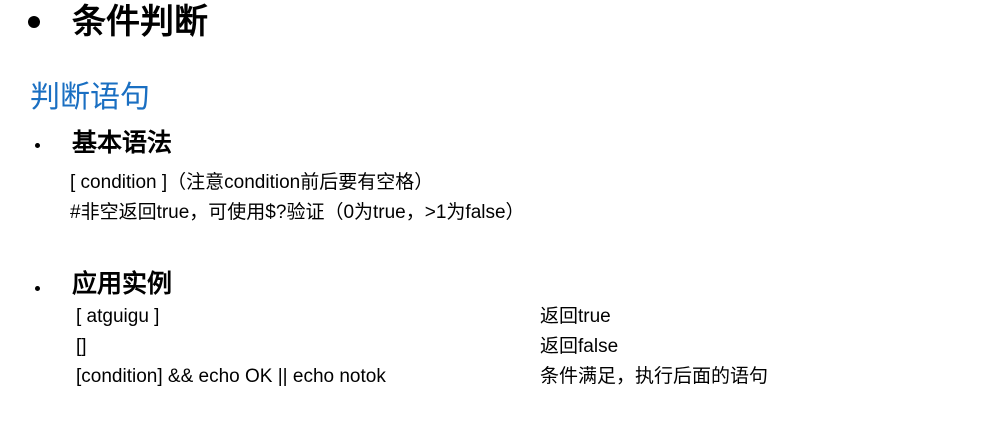  I want to click on syntax-line-1: [ condition ]（注意condition前后要有空格）, so click(252, 182).